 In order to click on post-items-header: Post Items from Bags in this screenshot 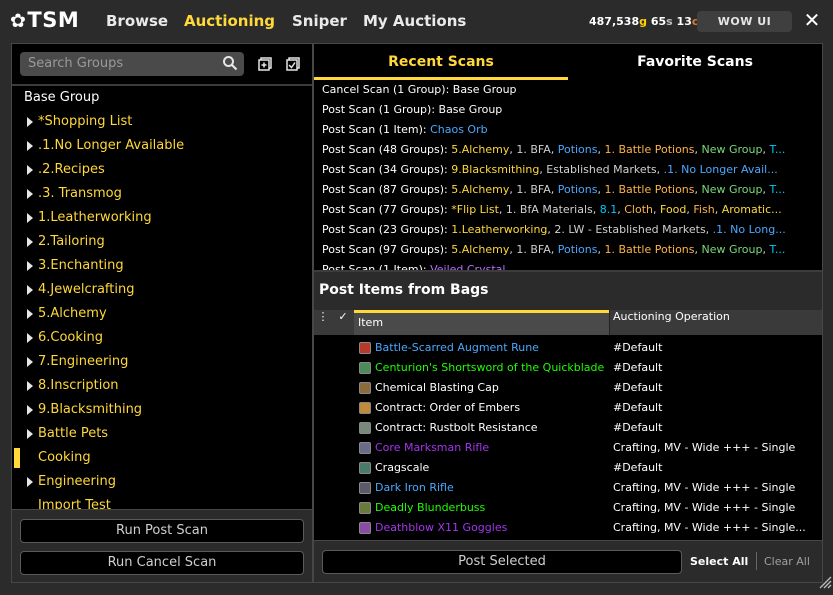, I will do `click(568, 291)`.